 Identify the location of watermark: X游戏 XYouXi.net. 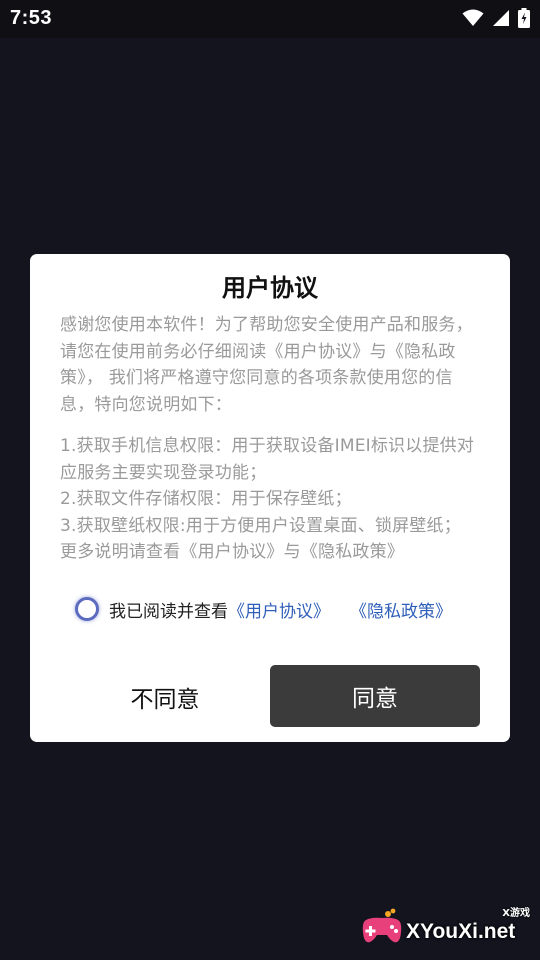
(445, 926).